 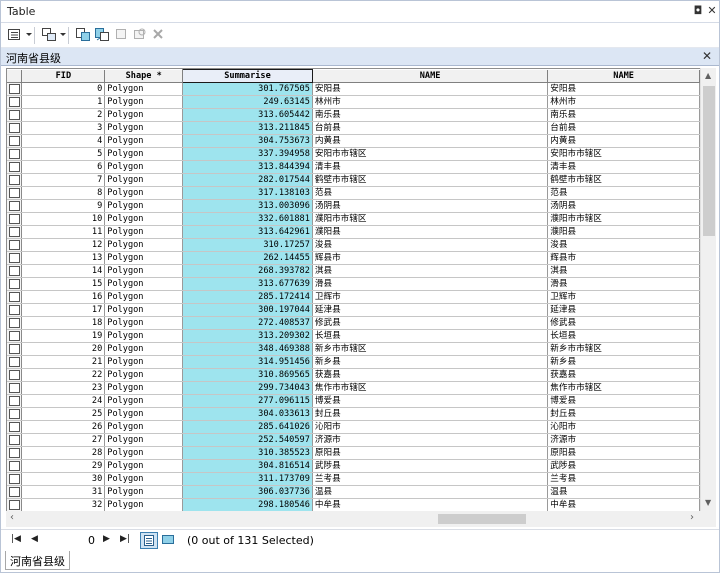 I want to click on cell-fid: 31, so click(x=63, y=492).